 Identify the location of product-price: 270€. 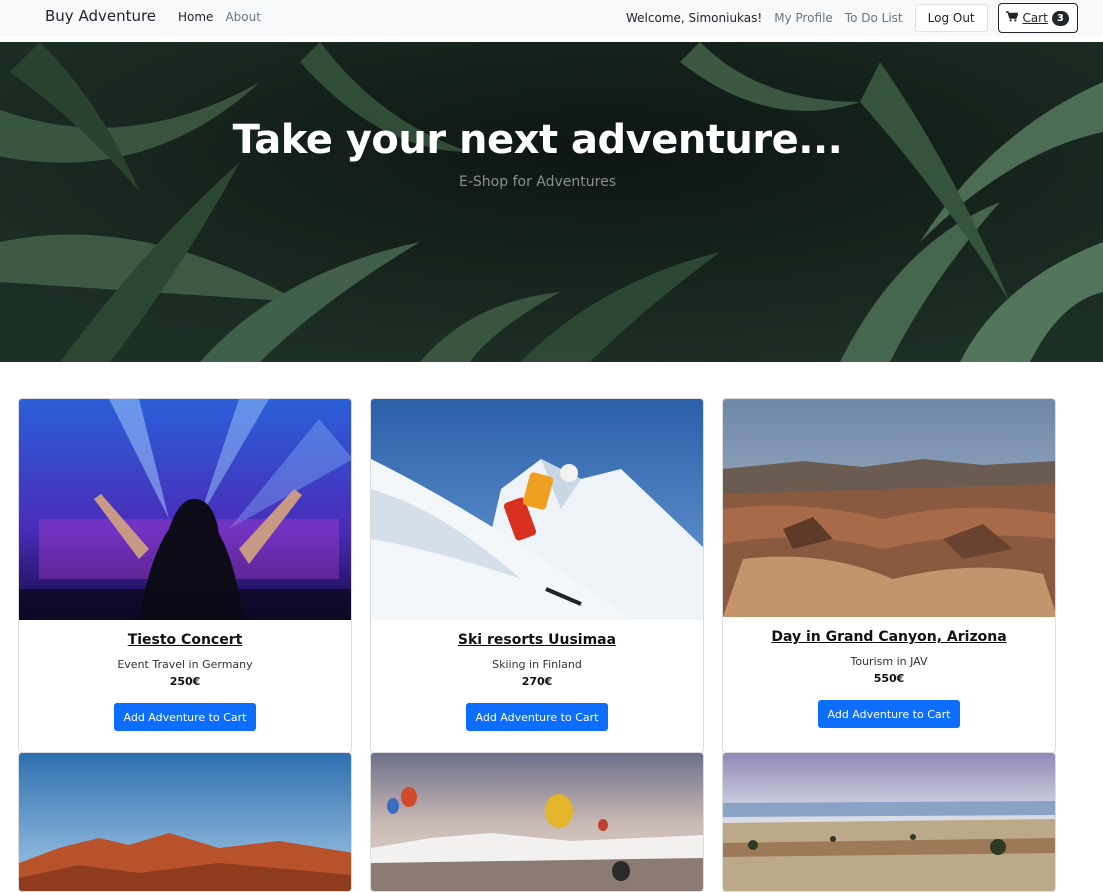
(537, 681).